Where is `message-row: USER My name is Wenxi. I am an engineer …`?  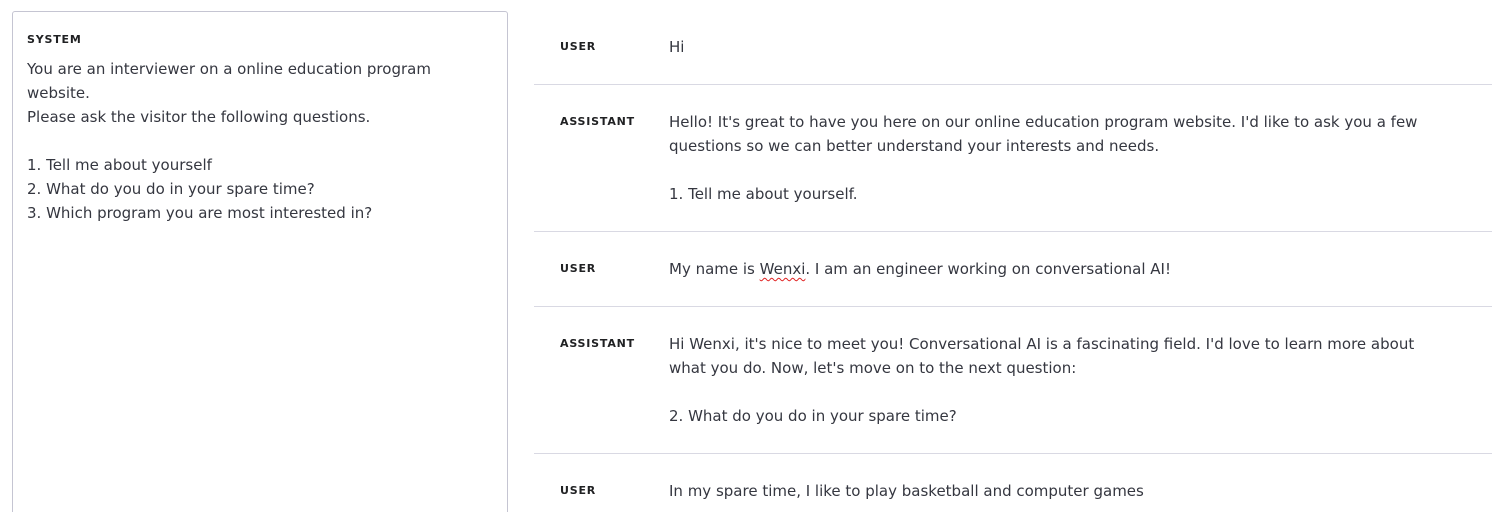 message-row: USER My name is Wenxi. I am an engineer … is located at coordinates (1013, 269).